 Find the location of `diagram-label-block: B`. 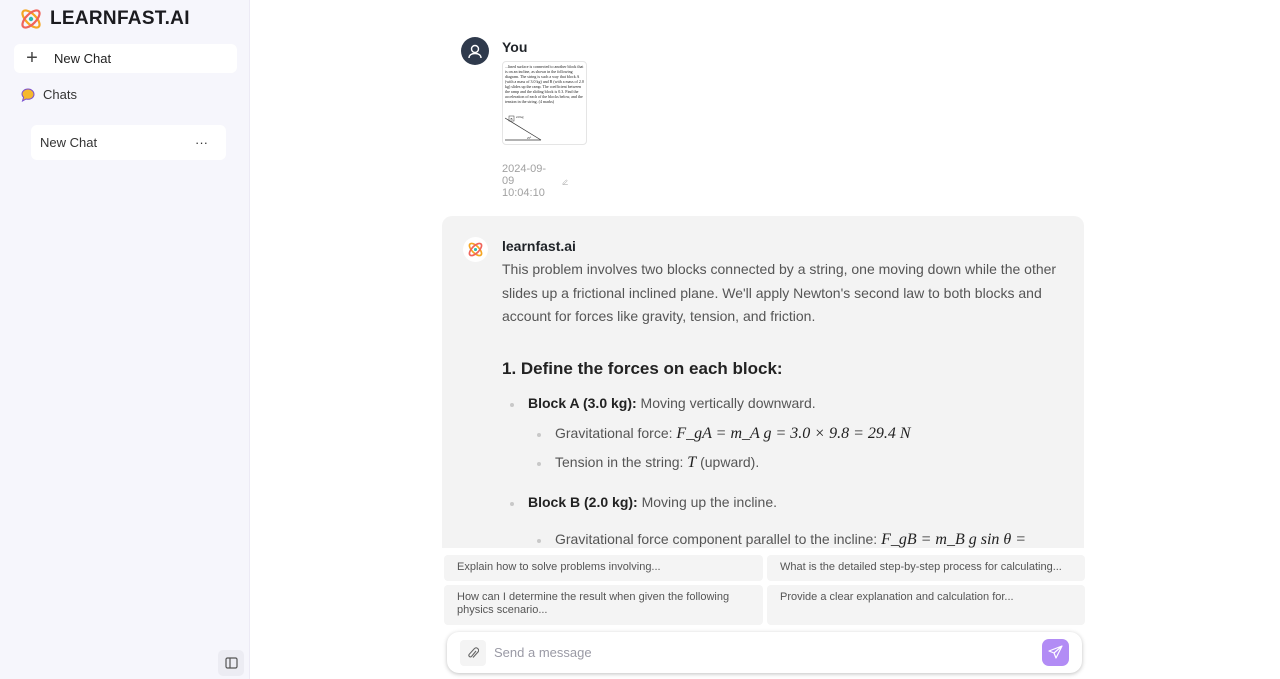

diagram-label-block: B is located at coordinates (512, 119).